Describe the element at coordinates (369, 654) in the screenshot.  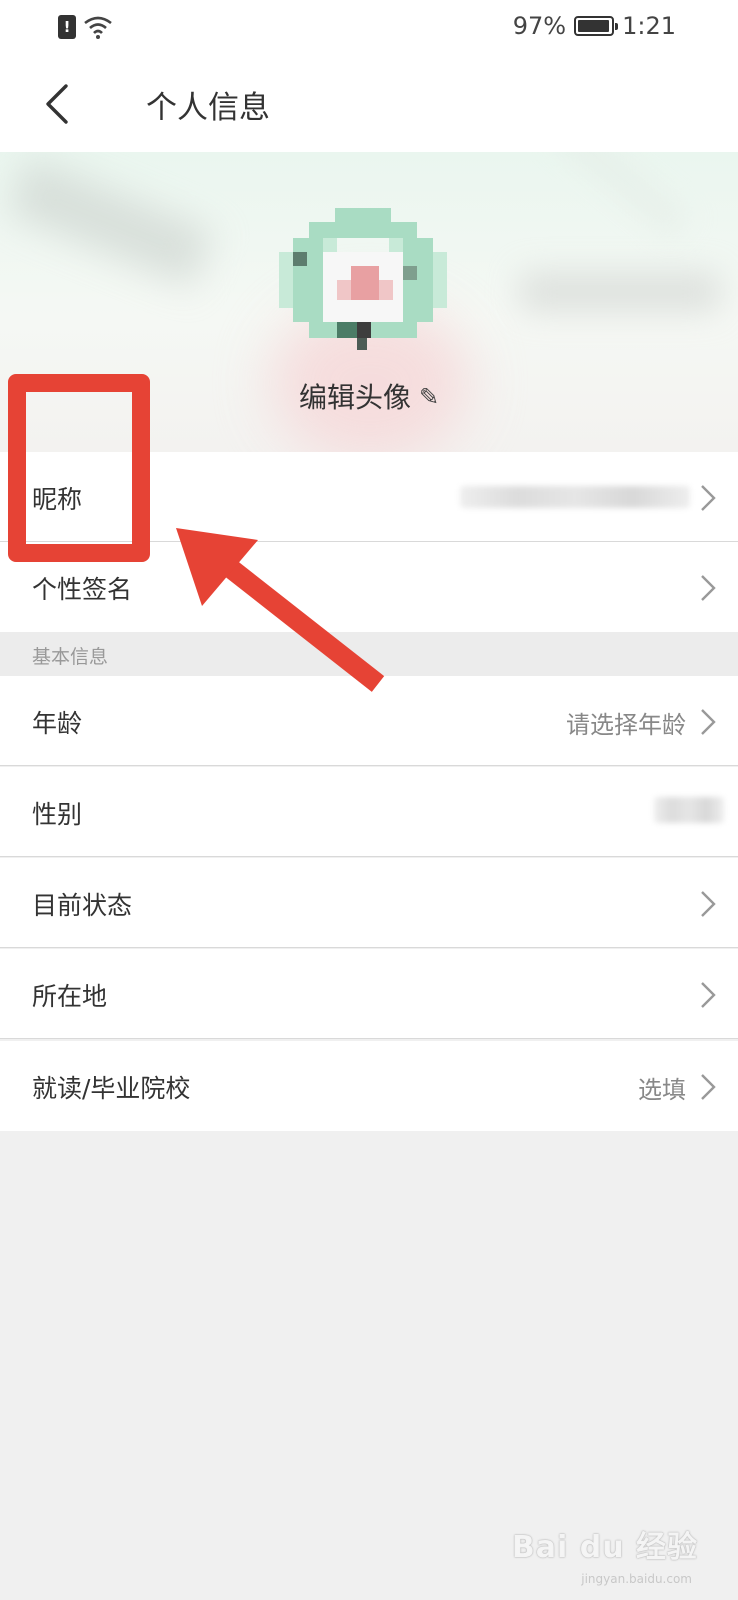
I see `section-header-basic-info: 基本信息` at that location.